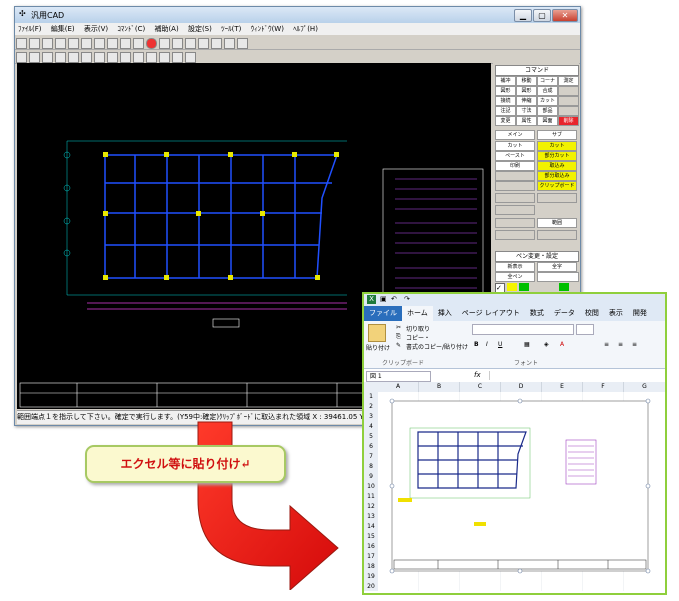 This screenshot has height=601, width=679. What do you see at coordinates (445, 313) in the screenshot?
I see `tab-insert: 挿入` at bounding box center [445, 313].